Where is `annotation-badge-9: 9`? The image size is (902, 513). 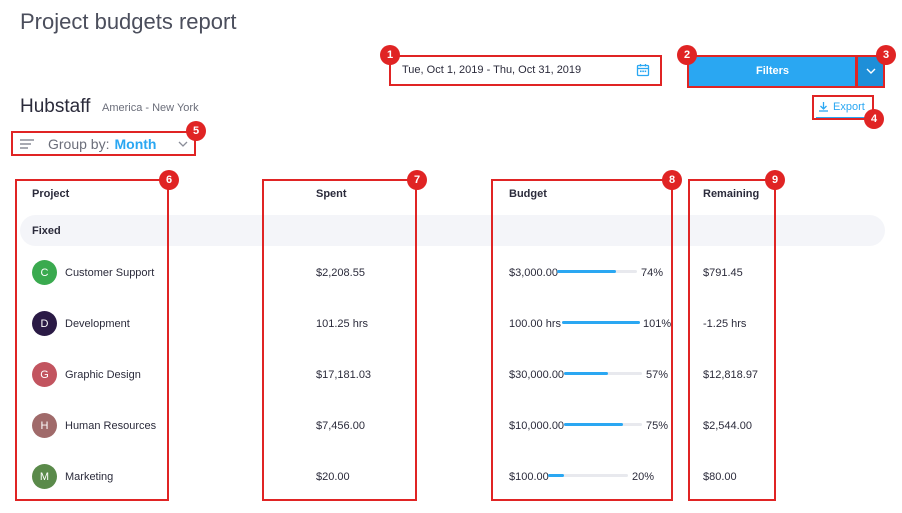 annotation-badge-9: 9 is located at coordinates (775, 180).